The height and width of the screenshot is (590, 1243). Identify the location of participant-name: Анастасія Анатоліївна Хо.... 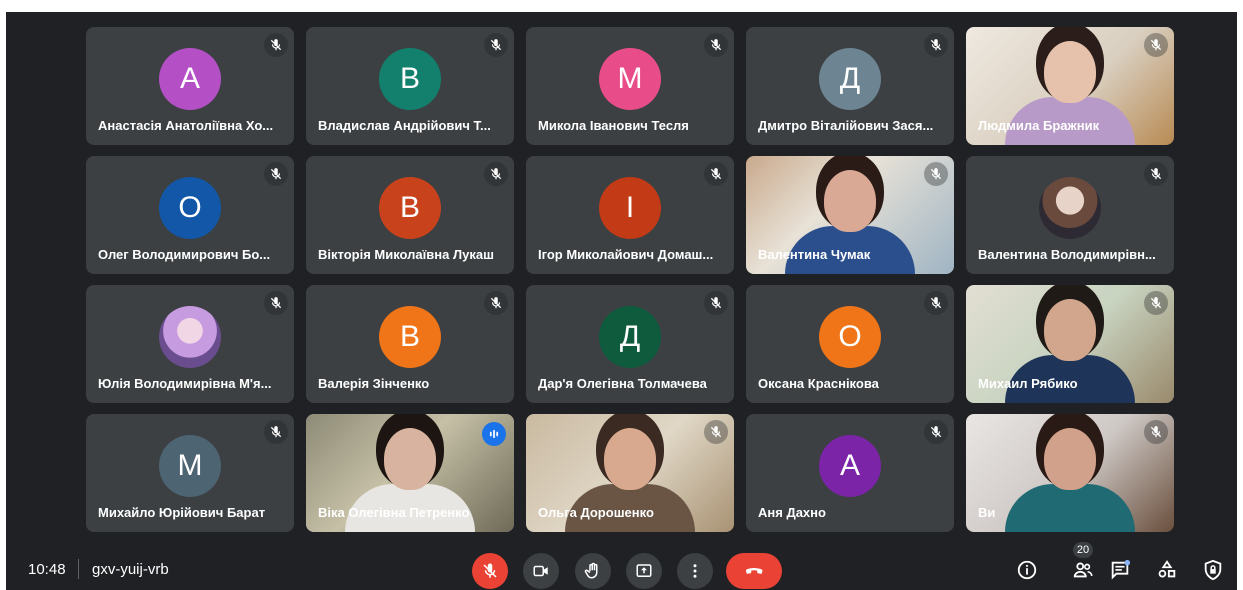
(186, 125).